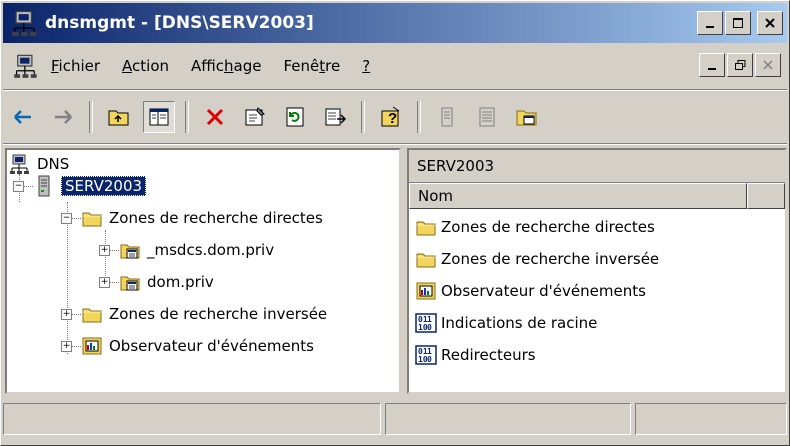 Image resolution: width=790 pixels, height=446 pixels. I want to click on menu-action: Action, so click(145, 66).